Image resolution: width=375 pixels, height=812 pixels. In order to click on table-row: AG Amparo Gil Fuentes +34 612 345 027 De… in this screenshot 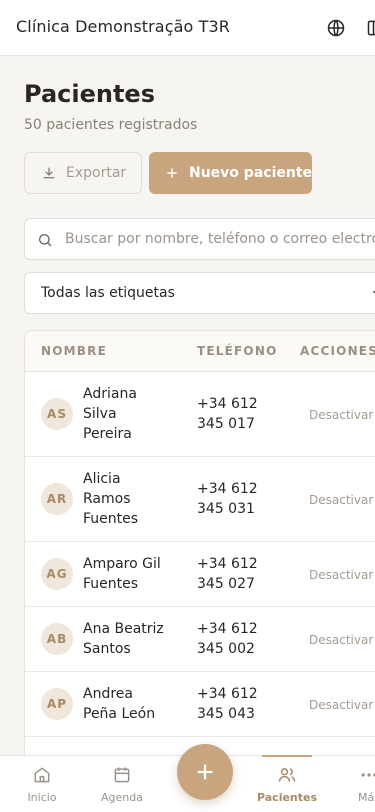, I will do `click(200, 574)`.